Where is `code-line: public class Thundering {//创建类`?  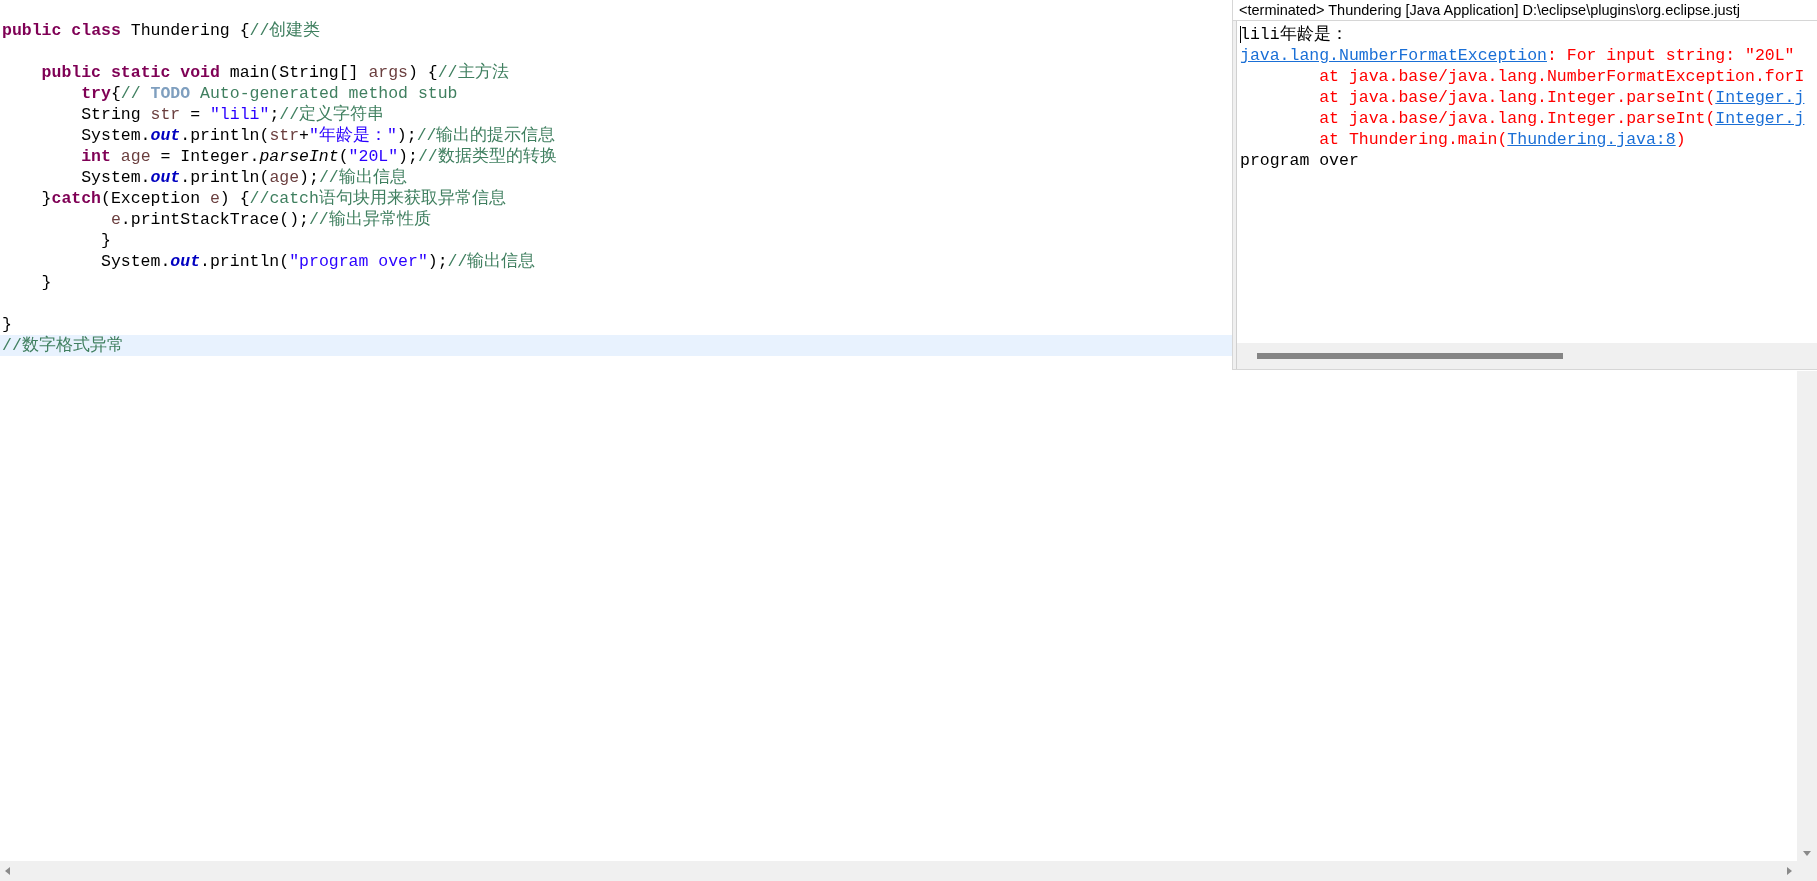
code-line: public class Thundering {//创建类 is located at coordinates (161, 30).